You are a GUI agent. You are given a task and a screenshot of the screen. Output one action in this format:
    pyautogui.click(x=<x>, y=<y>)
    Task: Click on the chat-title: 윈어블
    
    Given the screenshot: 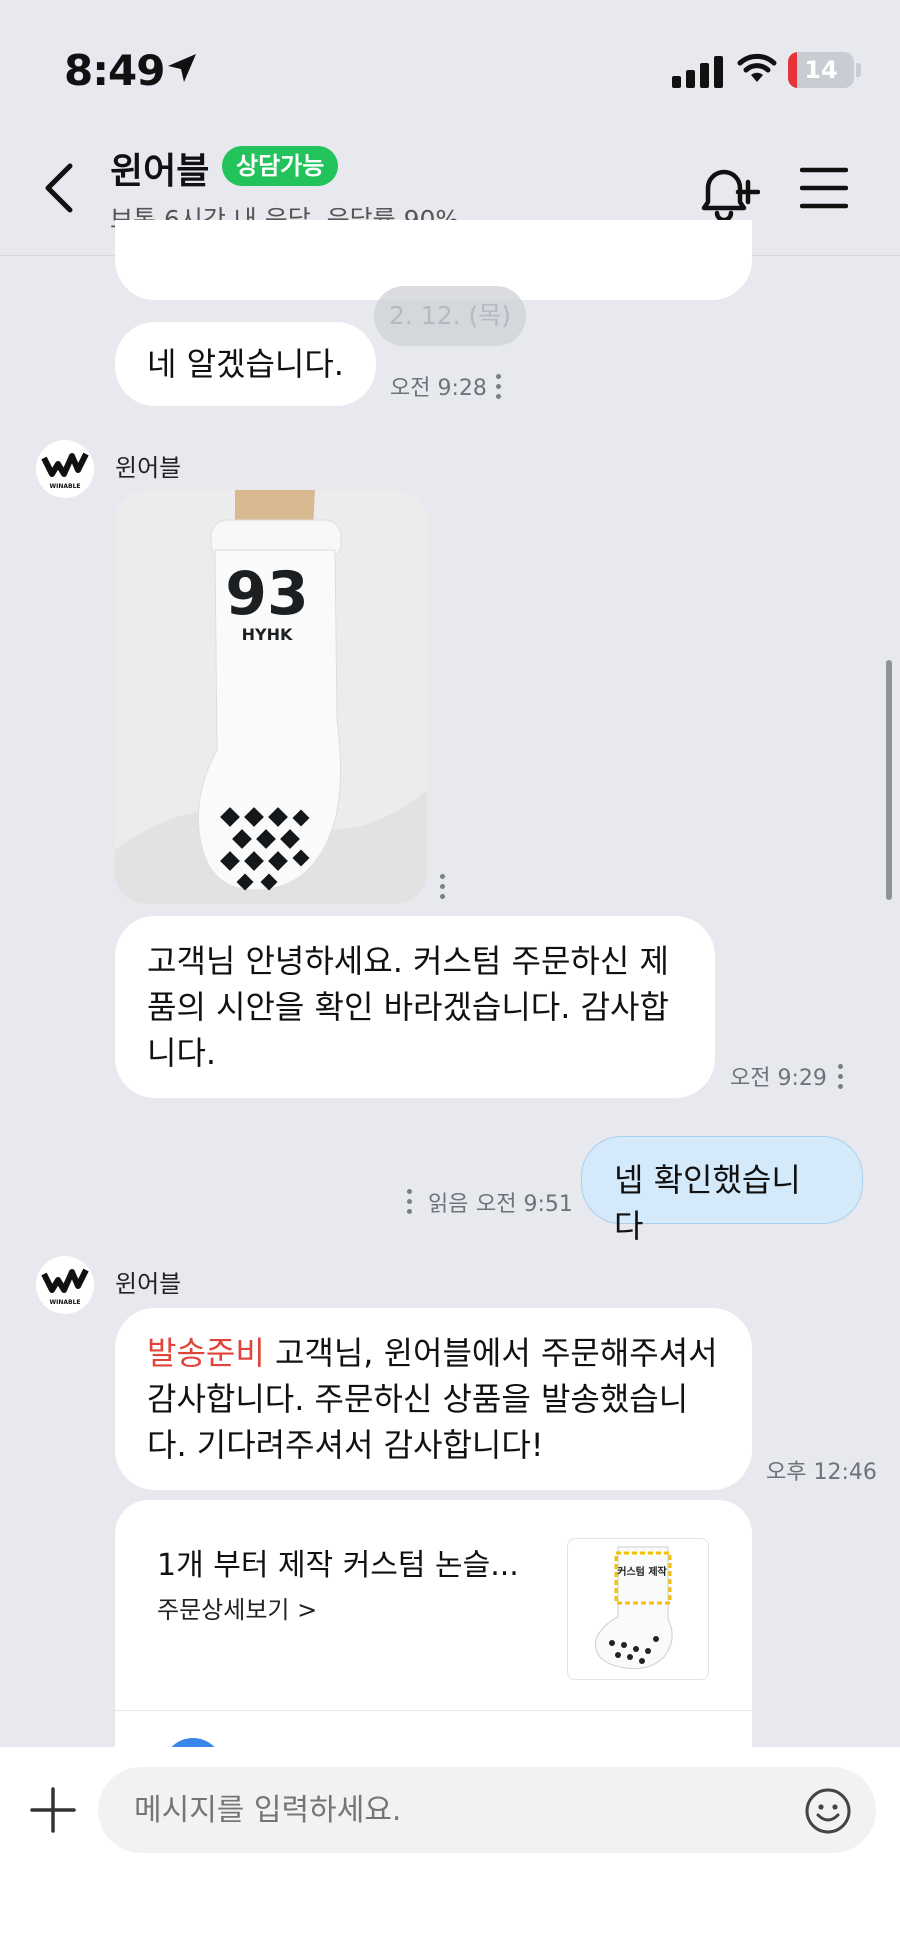 What is the action you would take?
    pyautogui.click(x=160, y=171)
    